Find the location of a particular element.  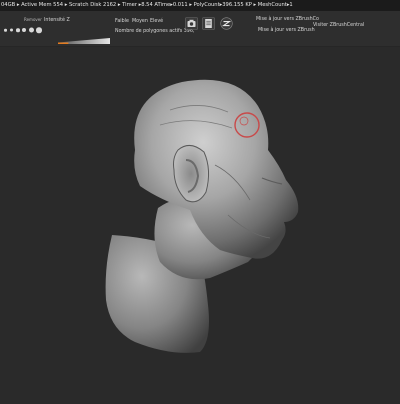

brush-size-presets is located at coordinates (24, 30).